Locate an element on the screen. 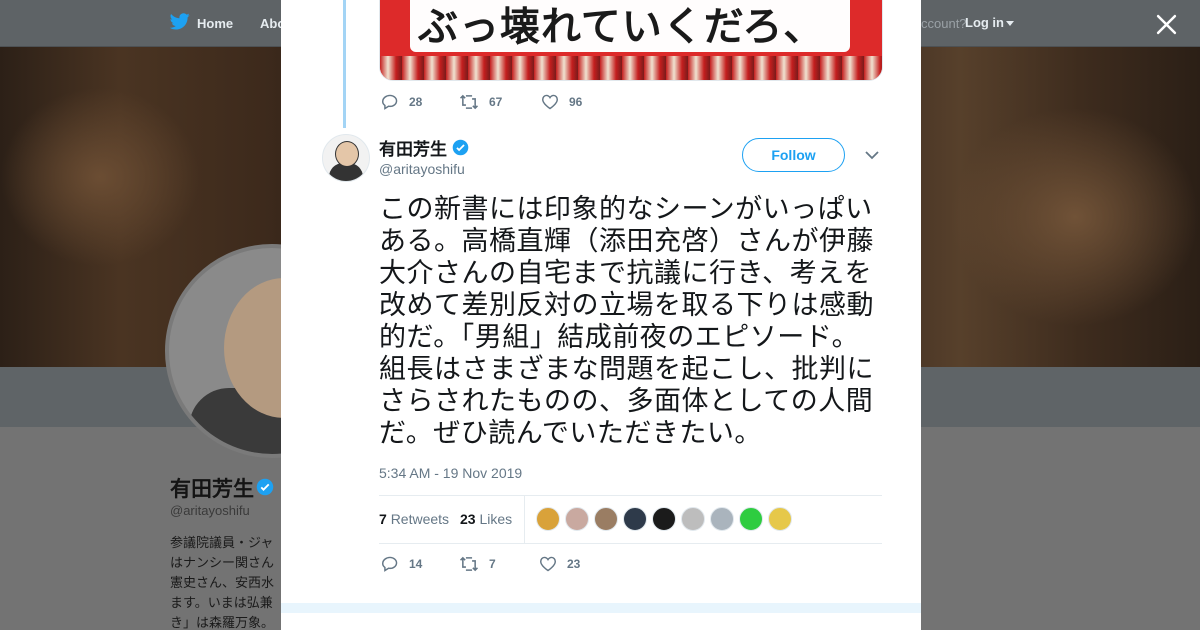 This screenshot has height=630, width=1200. tweet-author-handle: @aritayoshifu is located at coordinates (422, 169).